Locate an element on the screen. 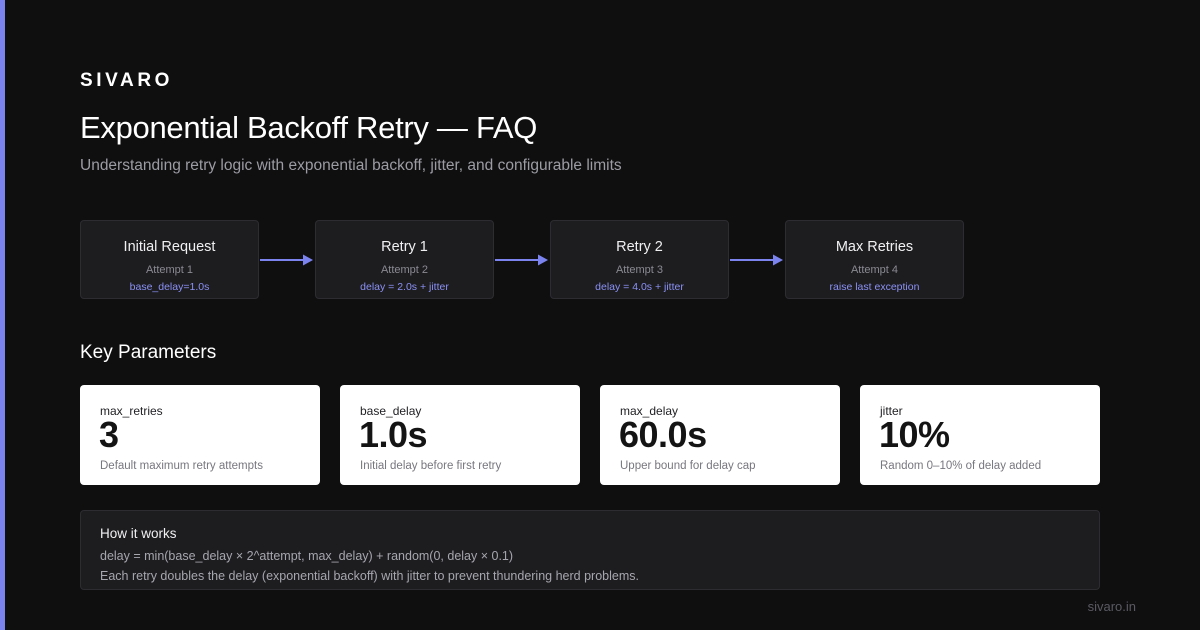 The image size is (1200, 630). page-title: Exponential Backoff Retry — FAQ is located at coordinates (309, 127).